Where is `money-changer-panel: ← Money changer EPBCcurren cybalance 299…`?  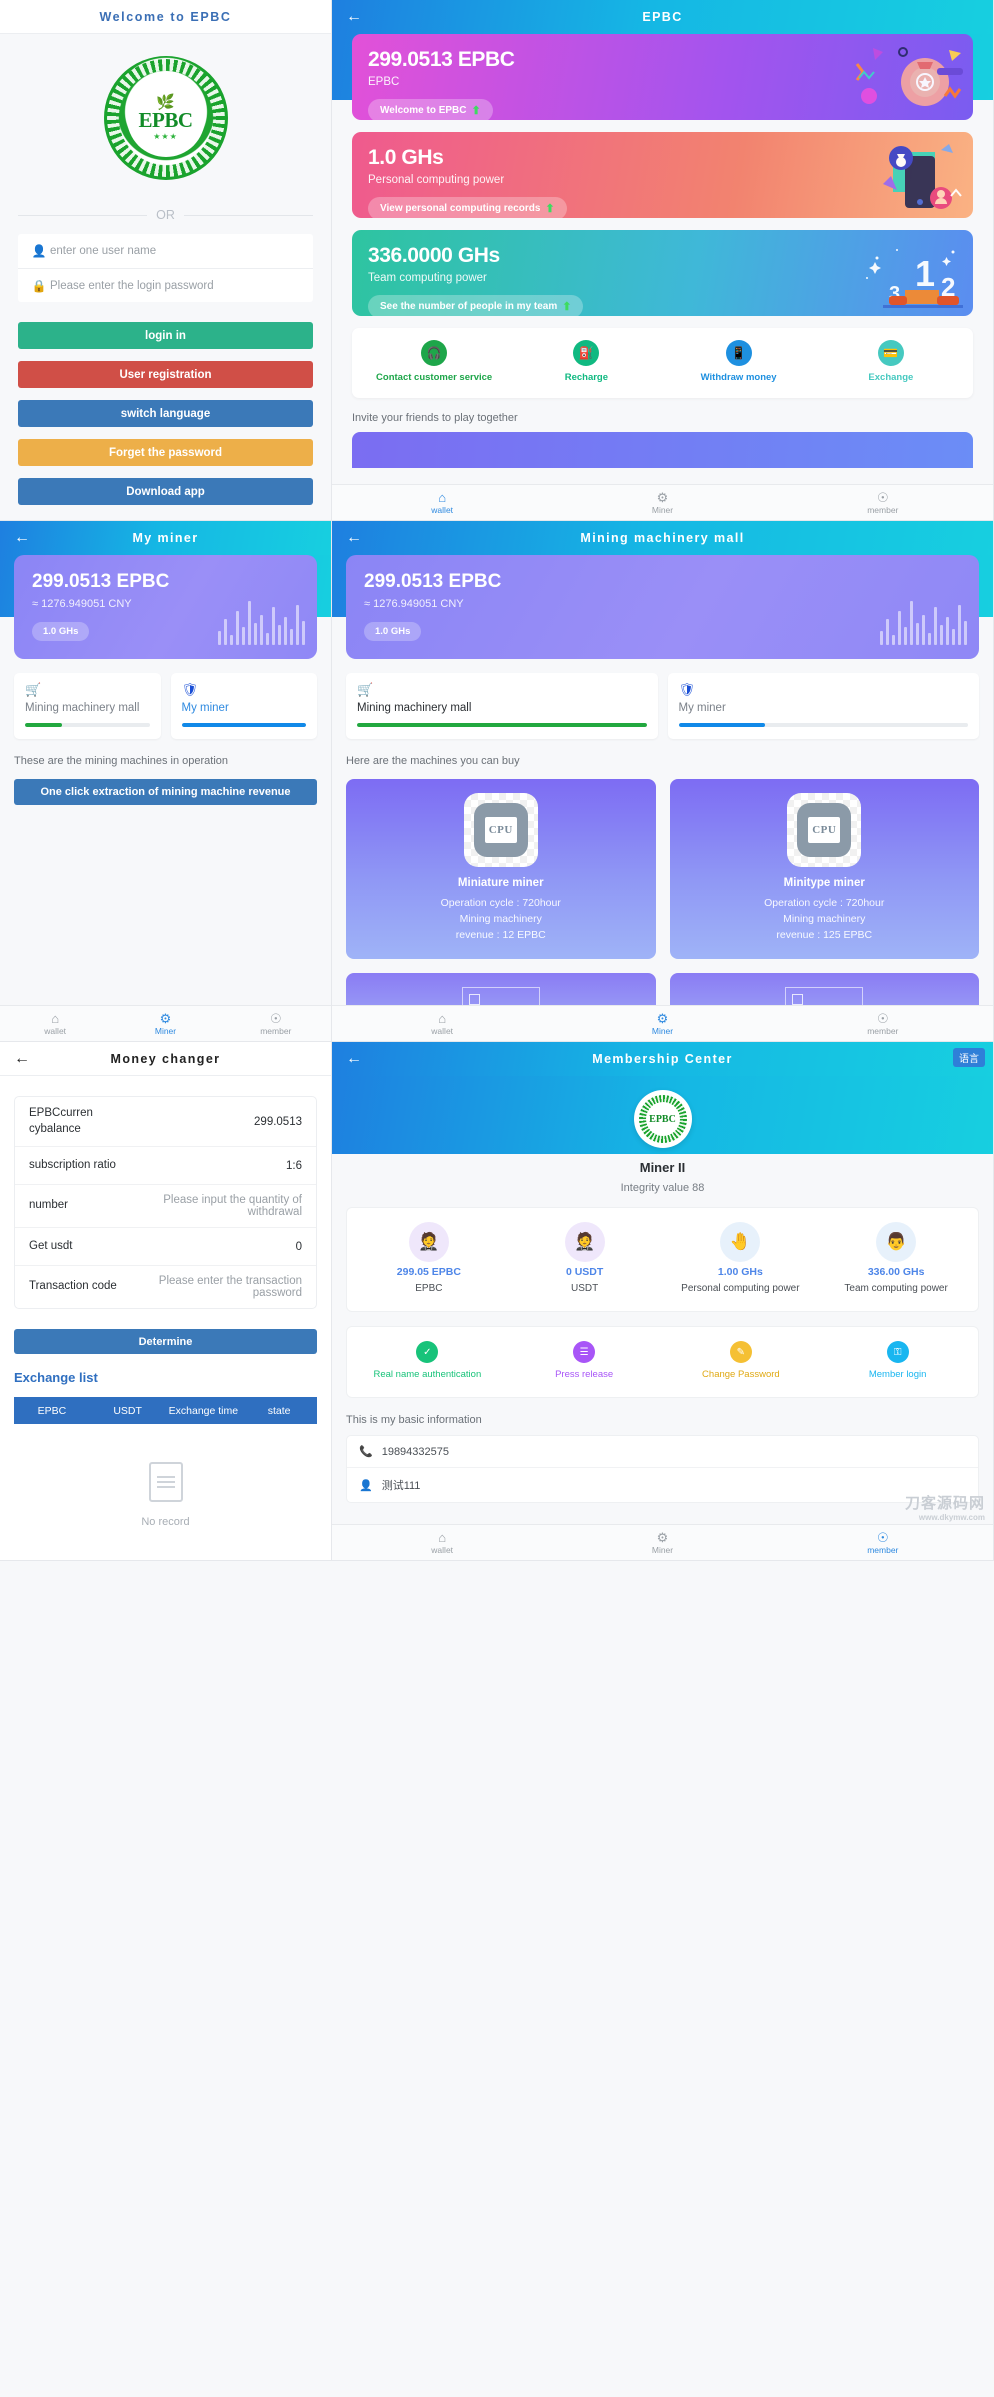
money-changer-panel: ← Money changer EPBCcurren cybalance 299… is located at coordinates (166, 1301).